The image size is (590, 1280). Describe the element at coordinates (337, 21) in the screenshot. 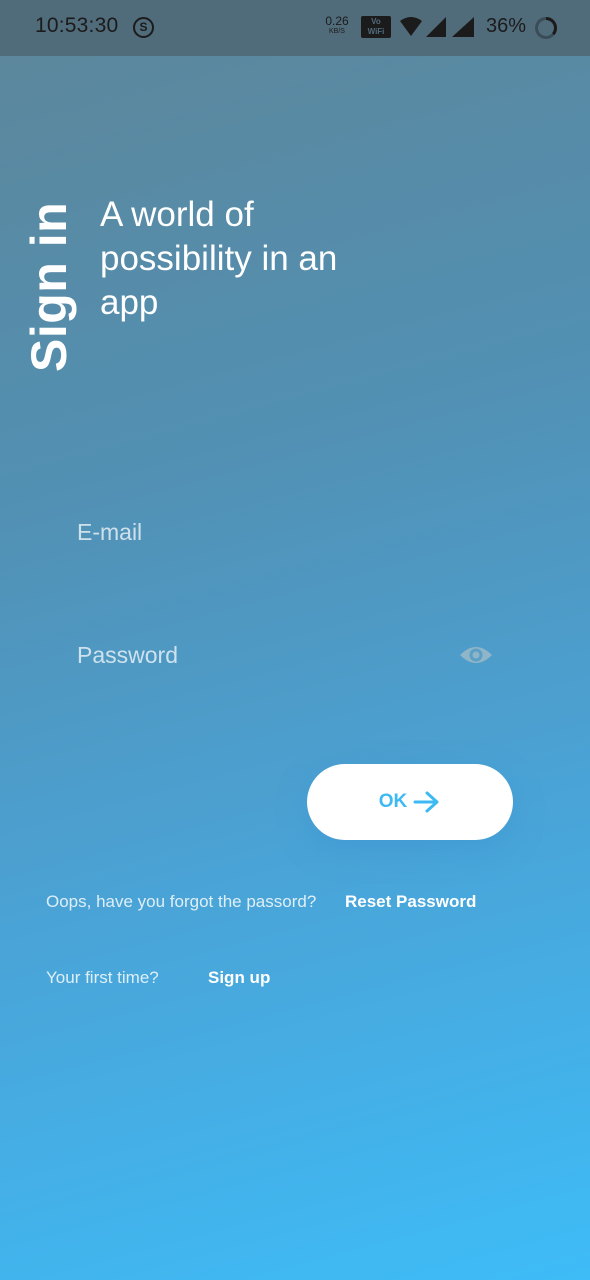

I see `network-speed-value: 0.26` at that location.